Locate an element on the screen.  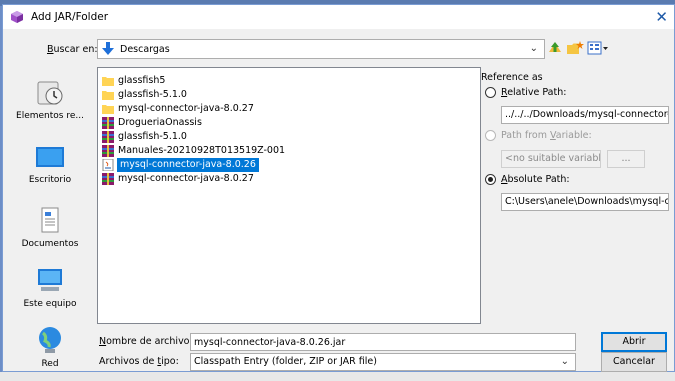
relative-path-field: ../../../Downloads/mysql-connector- is located at coordinates (585, 115).